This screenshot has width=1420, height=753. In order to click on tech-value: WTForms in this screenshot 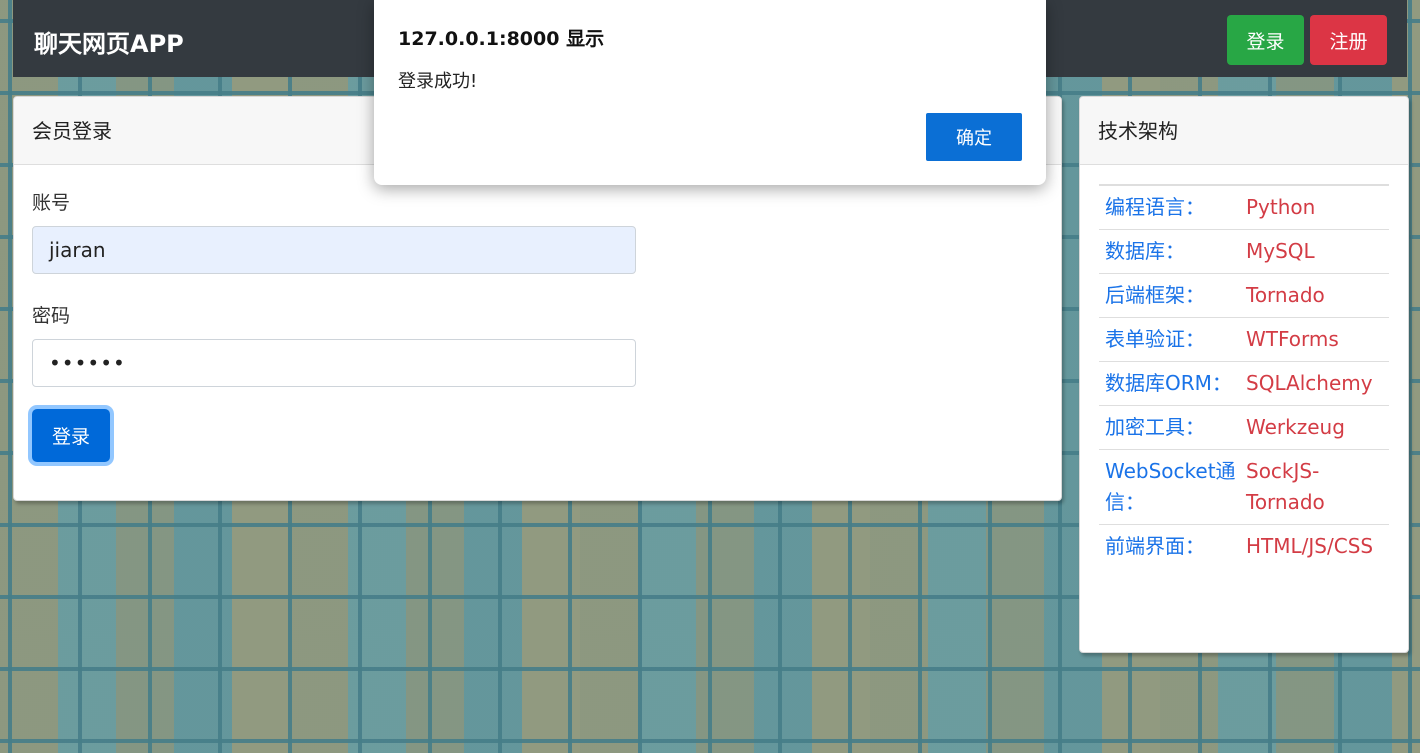, I will do `click(1314, 339)`.